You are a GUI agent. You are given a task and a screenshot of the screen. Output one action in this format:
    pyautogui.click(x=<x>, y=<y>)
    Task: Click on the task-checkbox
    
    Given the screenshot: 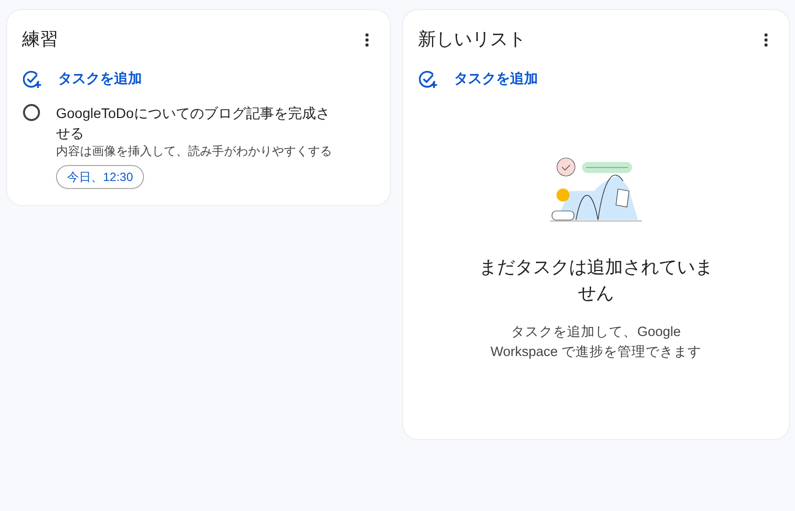 What is the action you would take?
    pyautogui.click(x=31, y=112)
    